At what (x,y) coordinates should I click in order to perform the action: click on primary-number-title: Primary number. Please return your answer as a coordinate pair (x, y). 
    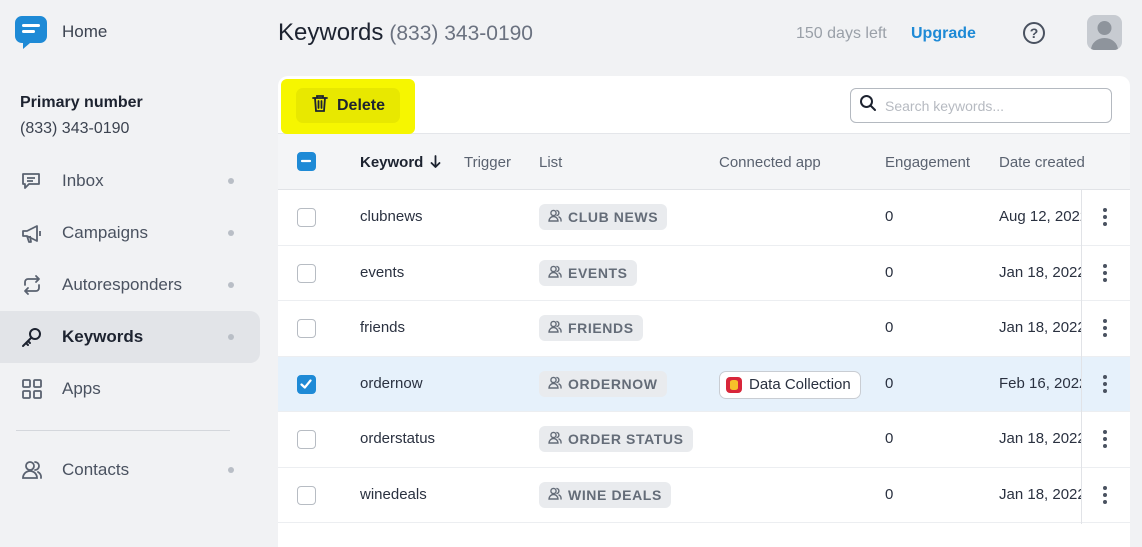
    Looking at the image, I should click on (81, 102).